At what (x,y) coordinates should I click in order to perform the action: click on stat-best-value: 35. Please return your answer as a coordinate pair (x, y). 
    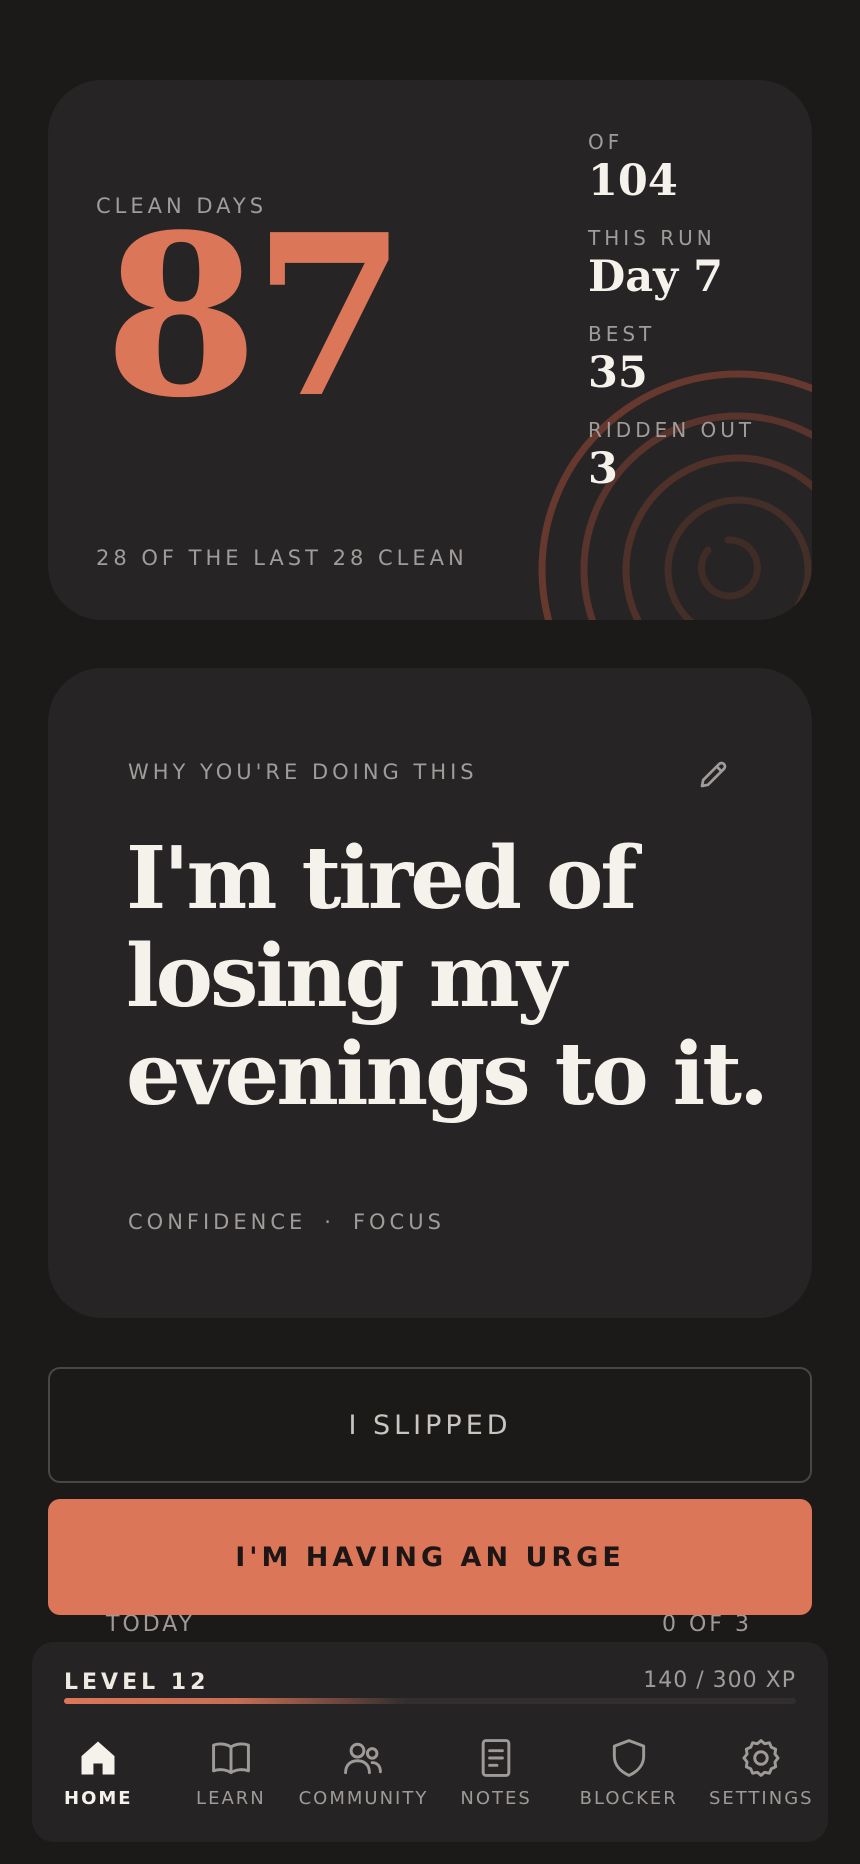
    Looking at the image, I should click on (618, 373).